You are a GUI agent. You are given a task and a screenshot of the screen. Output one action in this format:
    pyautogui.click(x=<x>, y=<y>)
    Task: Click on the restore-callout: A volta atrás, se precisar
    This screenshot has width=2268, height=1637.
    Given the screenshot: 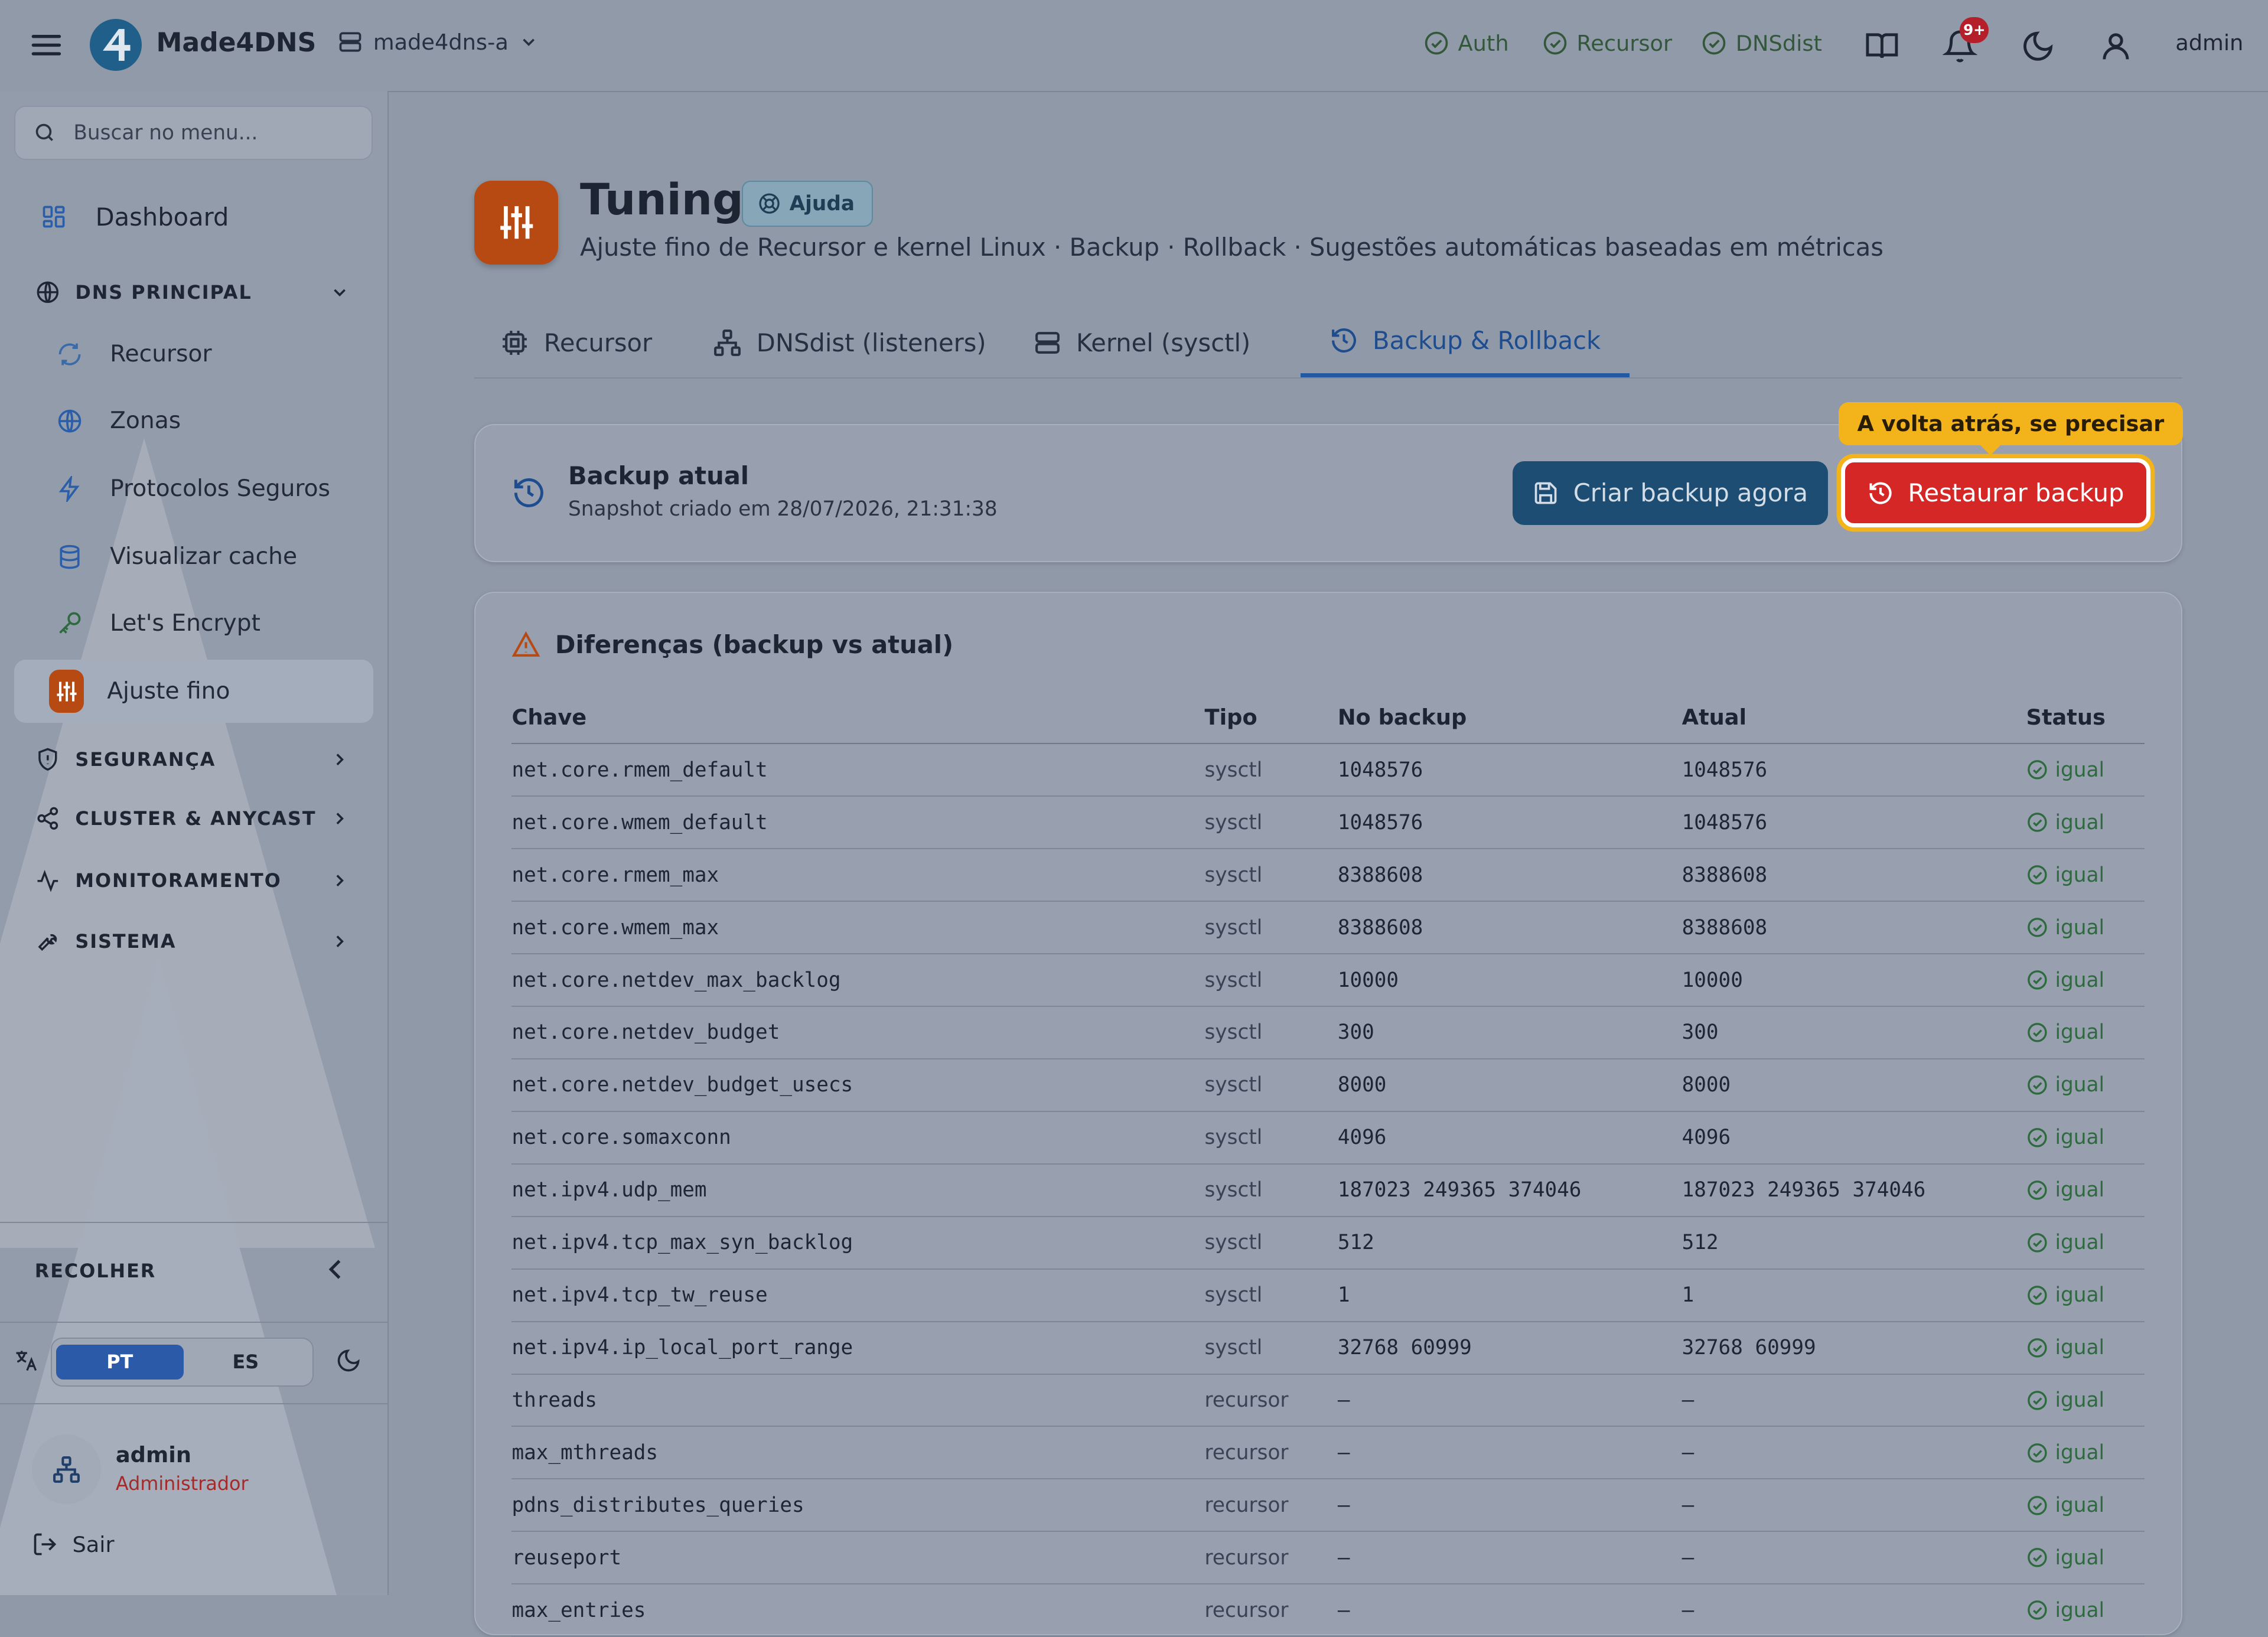 What is the action you would take?
    pyautogui.click(x=2011, y=429)
    